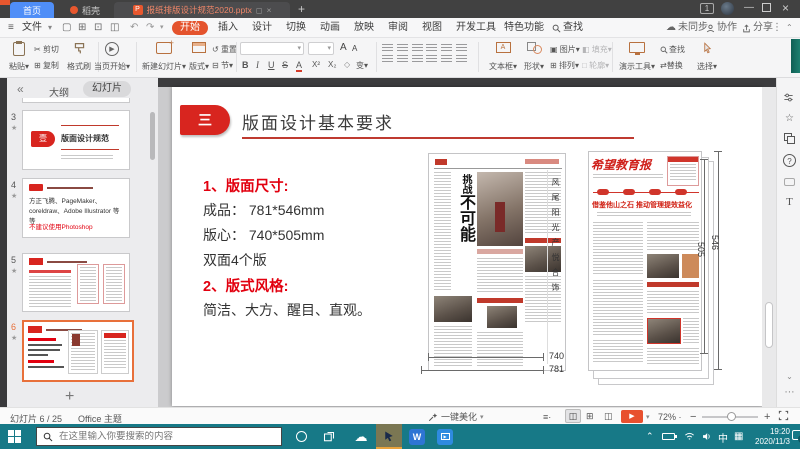 This screenshot has height=449, width=800. Describe the element at coordinates (272, 48) in the screenshot. I see `font-family-input: ▾` at that location.